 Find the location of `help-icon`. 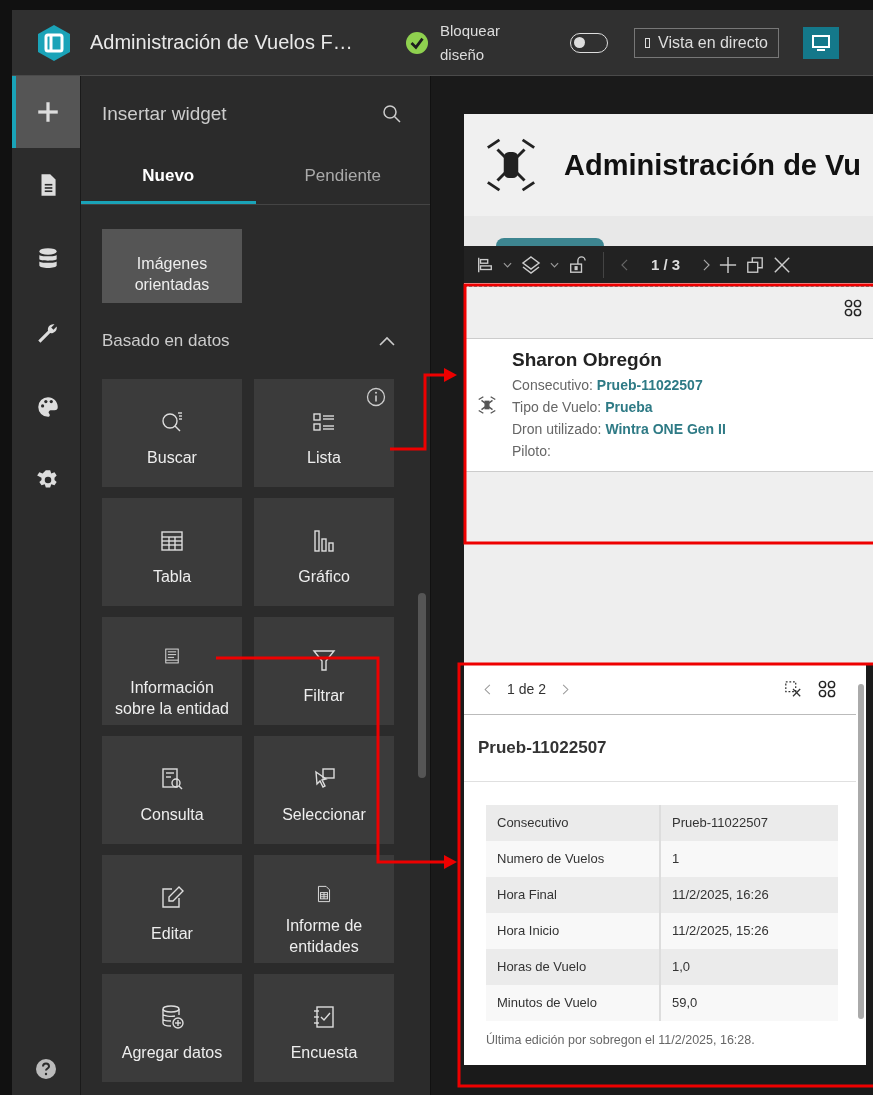

help-icon is located at coordinates (46, 1069).